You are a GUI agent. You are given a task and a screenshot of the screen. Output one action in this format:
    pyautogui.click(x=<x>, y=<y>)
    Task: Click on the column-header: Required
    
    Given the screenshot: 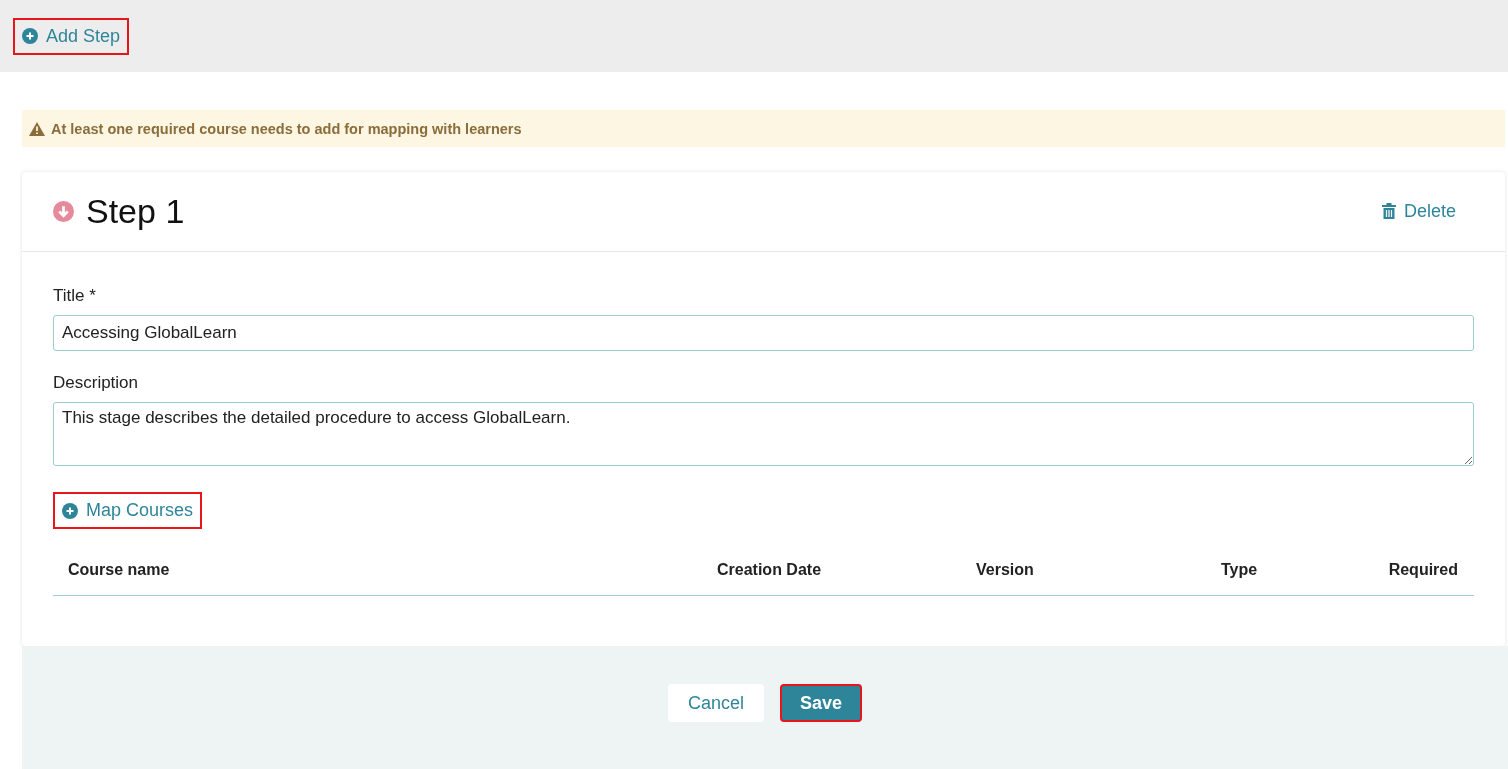 What is the action you would take?
    pyautogui.click(x=1422, y=570)
    